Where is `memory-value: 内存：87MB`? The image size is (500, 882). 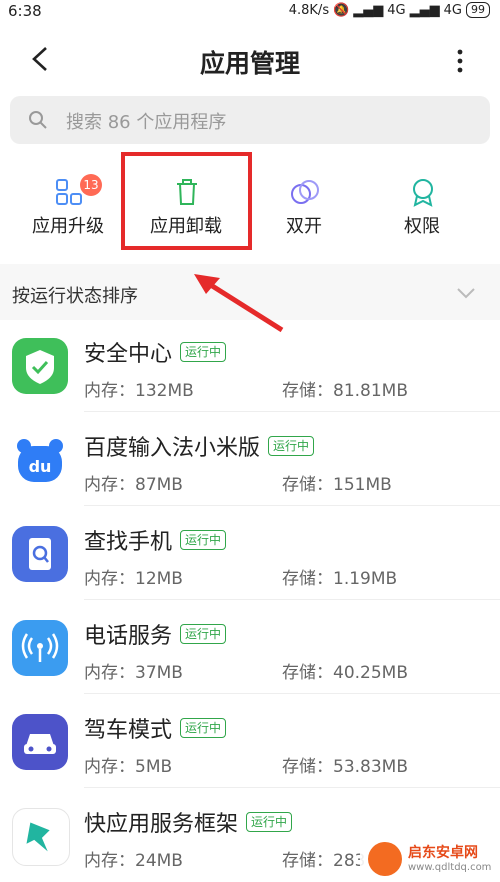
memory-value: 内存：87MB is located at coordinates (133, 485).